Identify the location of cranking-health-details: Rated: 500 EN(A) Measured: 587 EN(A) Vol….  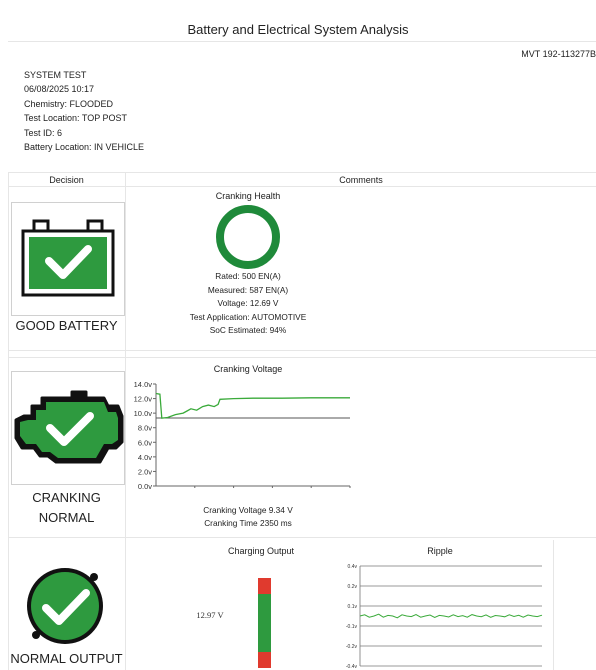
(248, 304).